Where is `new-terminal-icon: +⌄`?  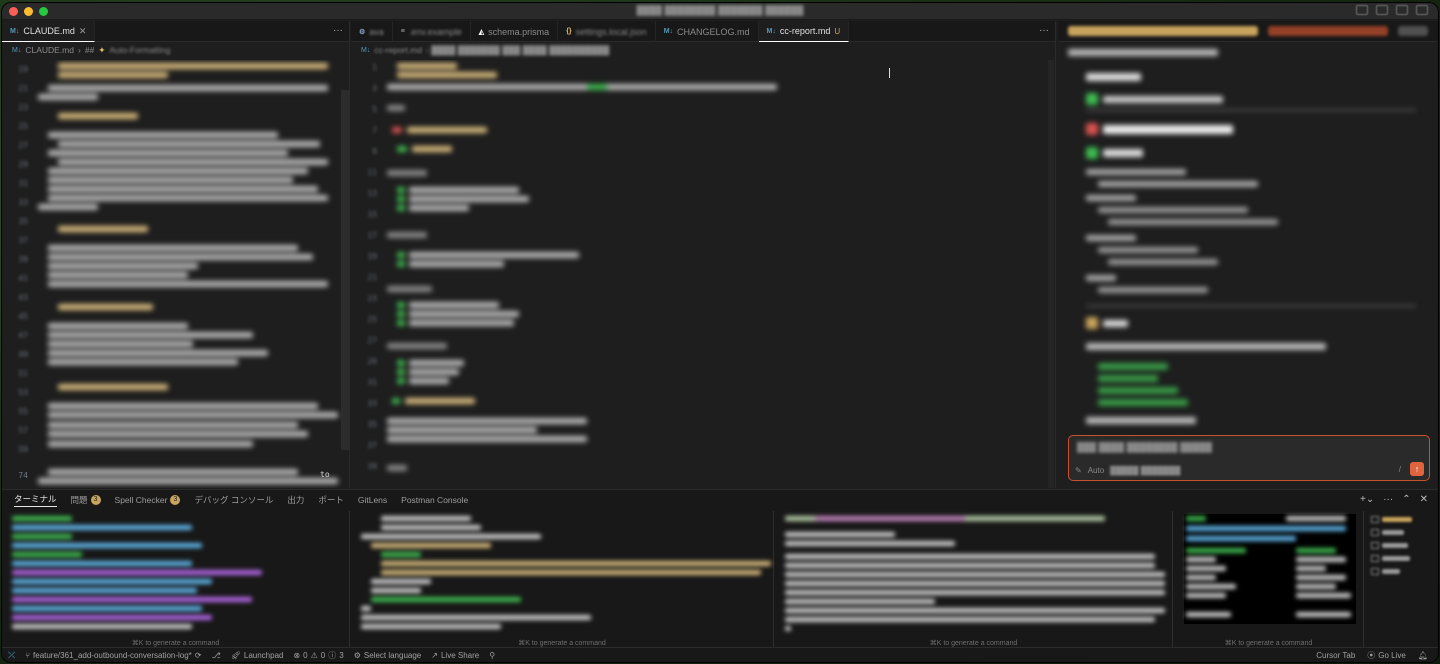
new-terminal-icon: +⌄ is located at coordinates (1367, 499).